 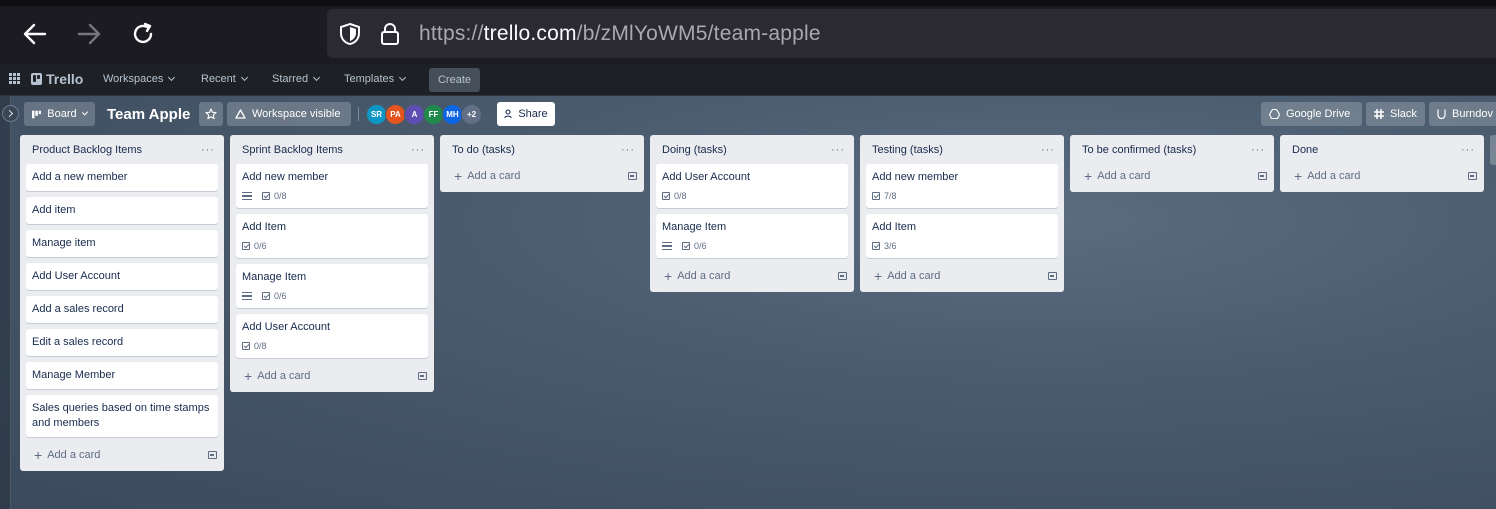 I want to click on list-title: Testing (tasks), so click(x=907, y=150).